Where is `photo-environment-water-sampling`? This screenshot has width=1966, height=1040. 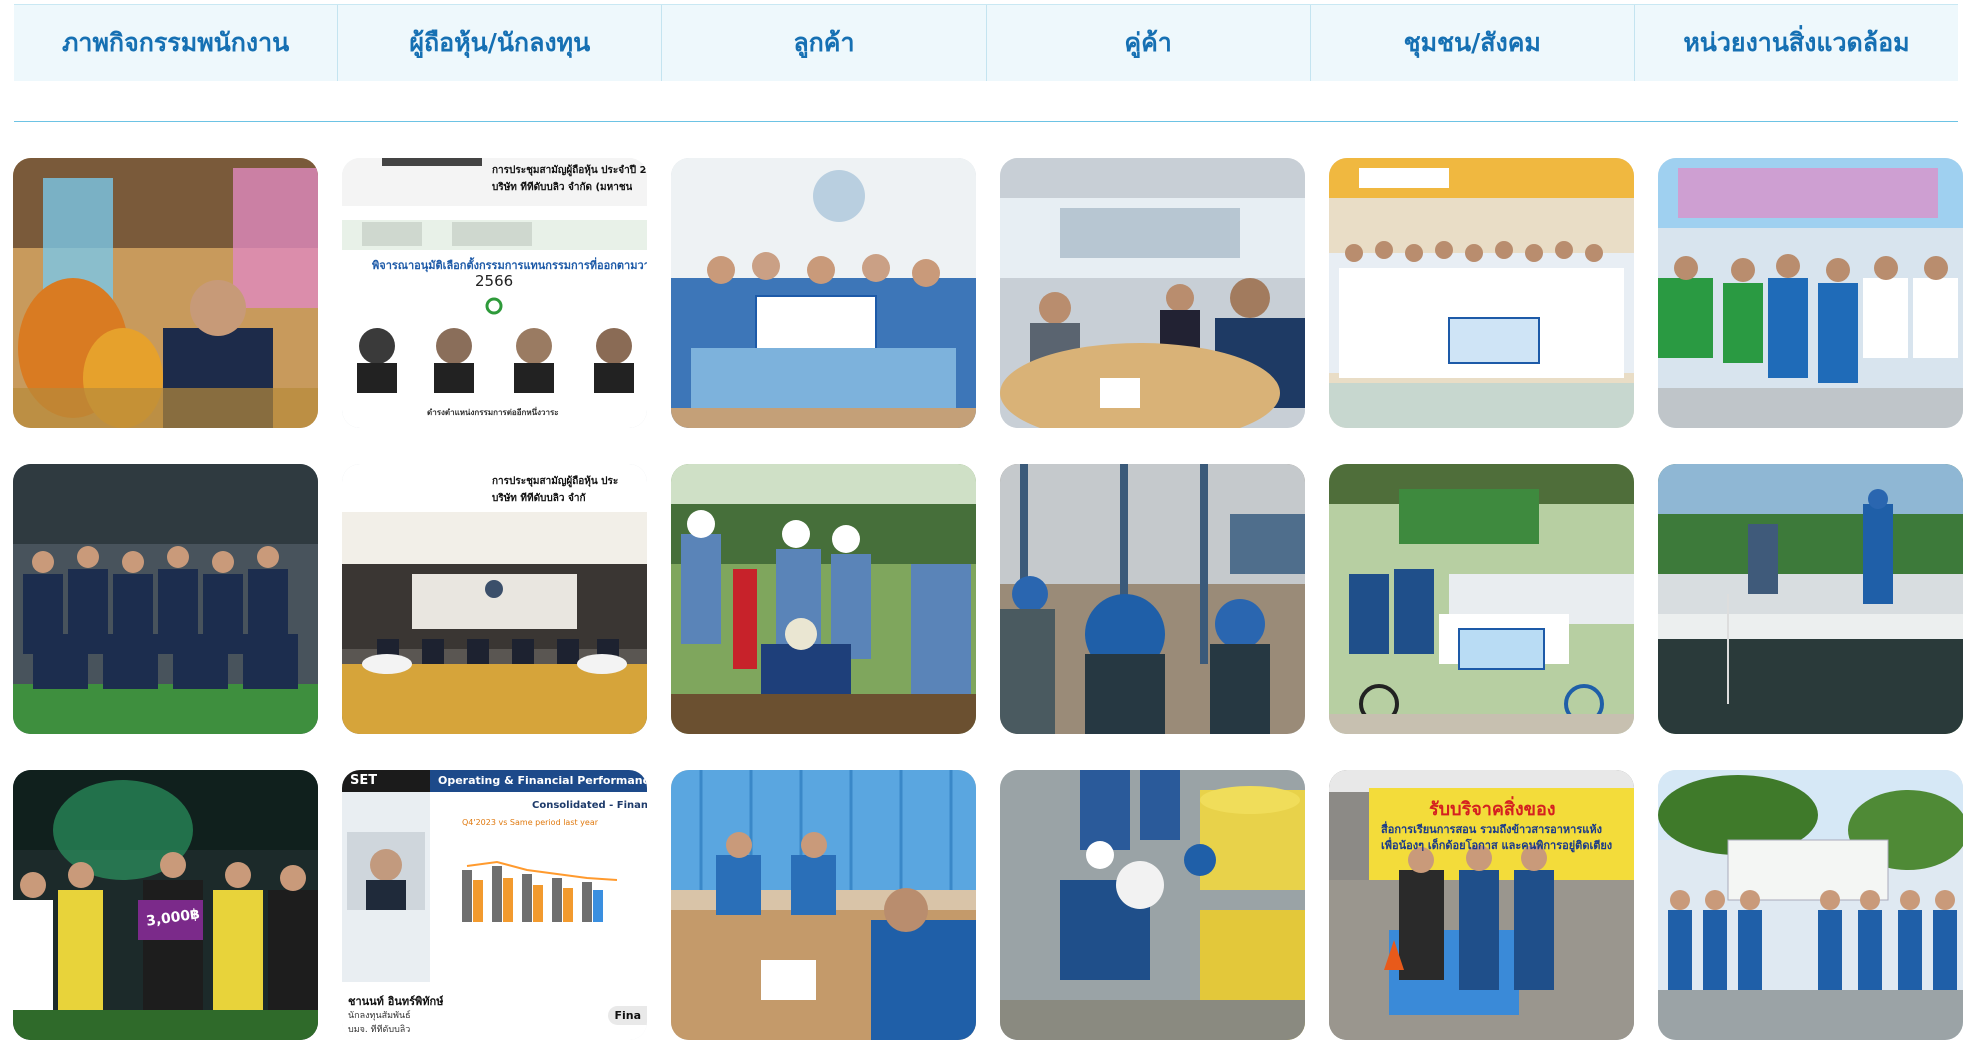 photo-environment-water-sampling is located at coordinates (1810, 599).